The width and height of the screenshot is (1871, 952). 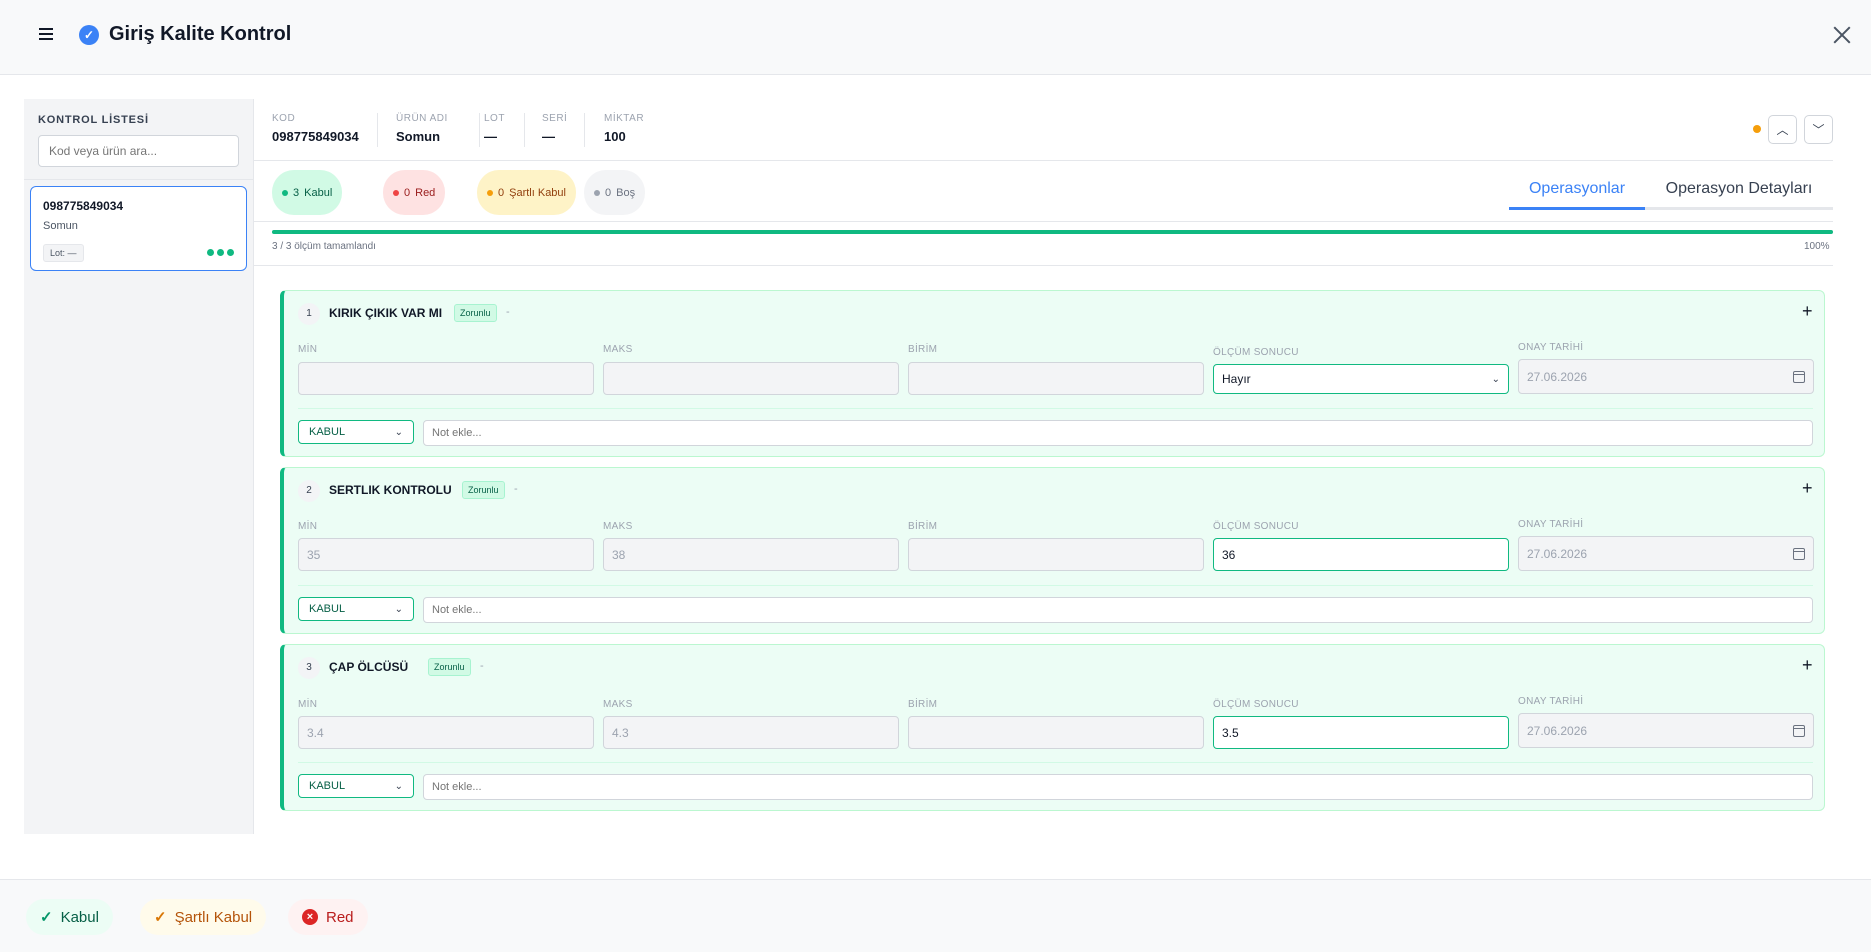 I want to click on maks-field, so click(x=751, y=378).